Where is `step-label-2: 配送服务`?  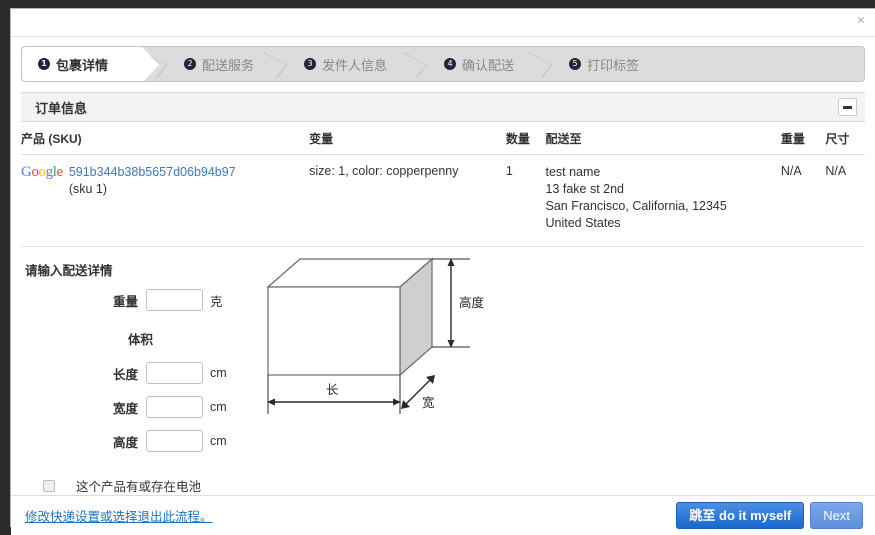 step-label-2: 配送服务 is located at coordinates (228, 65).